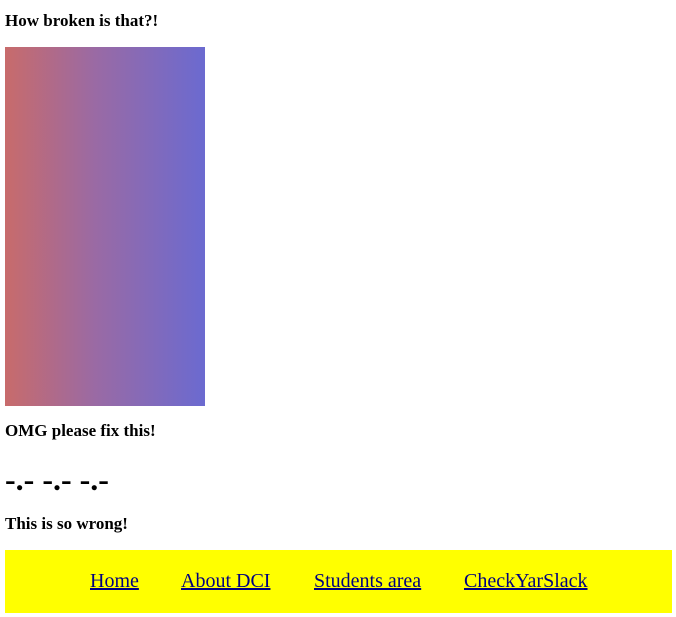 This screenshot has height=617, width=676. Describe the element at coordinates (66, 523) in the screenshot. I see `page-heading-wrong: This is so wrong!` at that location.